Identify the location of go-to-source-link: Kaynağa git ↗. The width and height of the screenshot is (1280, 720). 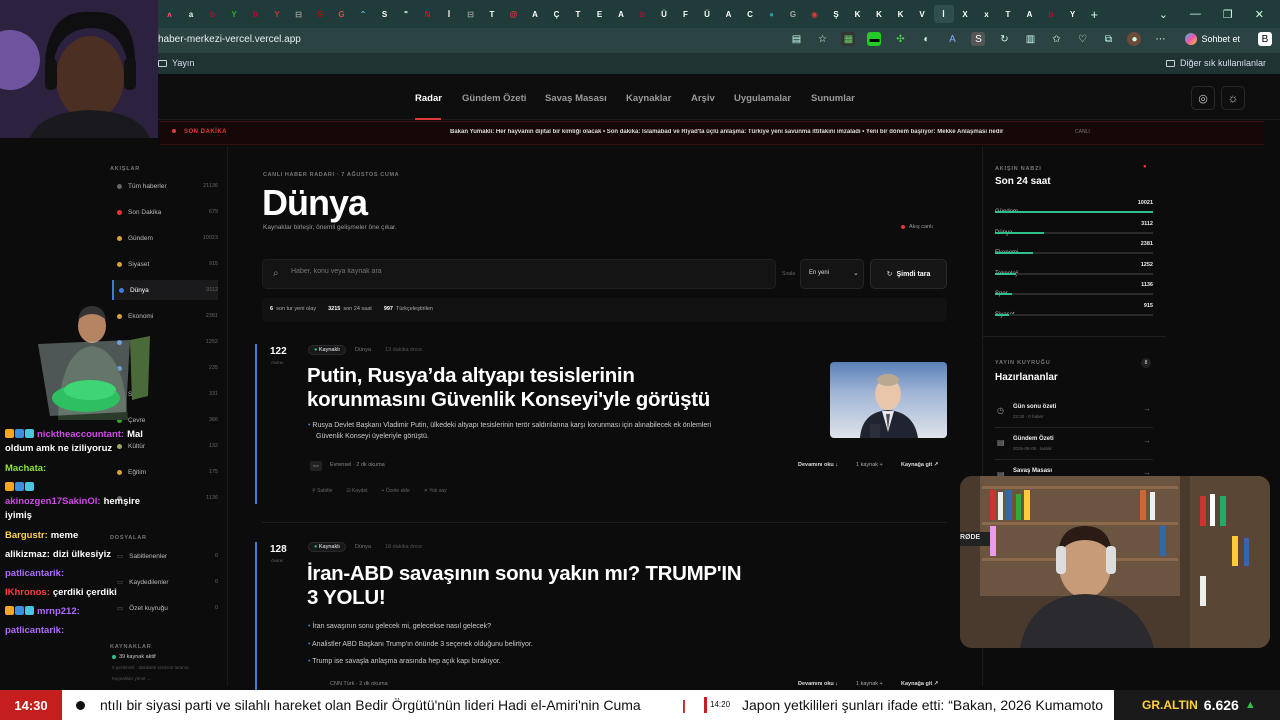
(919, 684).